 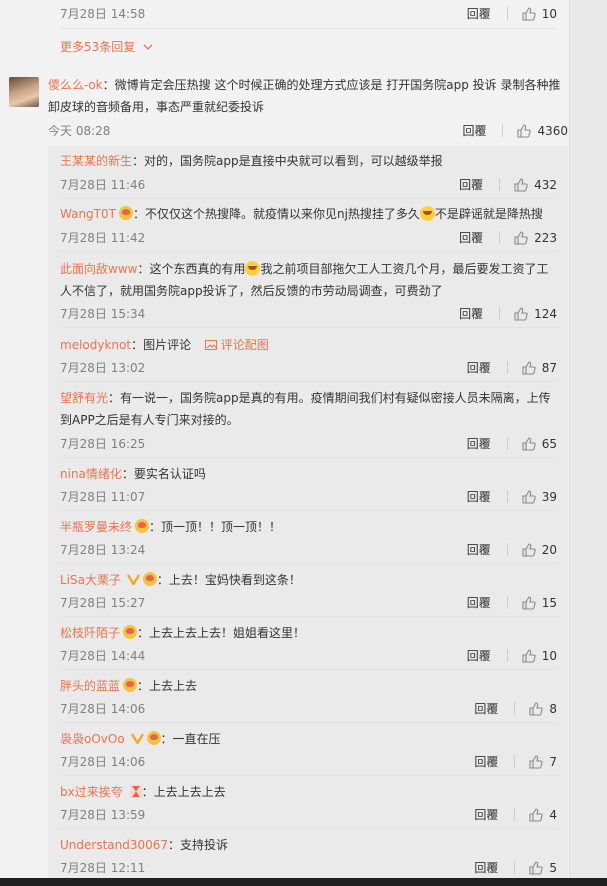 I want to click on like-button: 124, so click(x=535, y=314).